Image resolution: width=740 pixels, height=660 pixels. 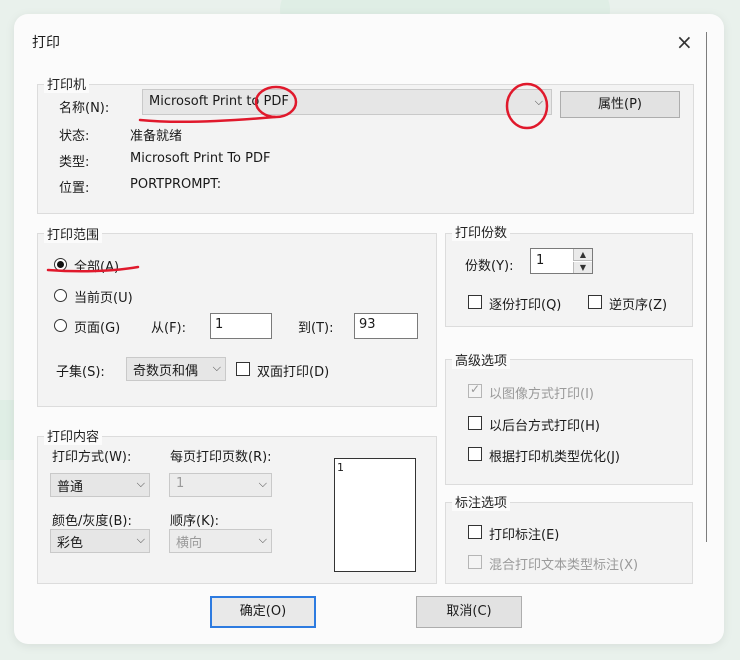 I want to click on mixed-annotation-label: 混合打印文本类型标注(X), so click(x=564, y=565).